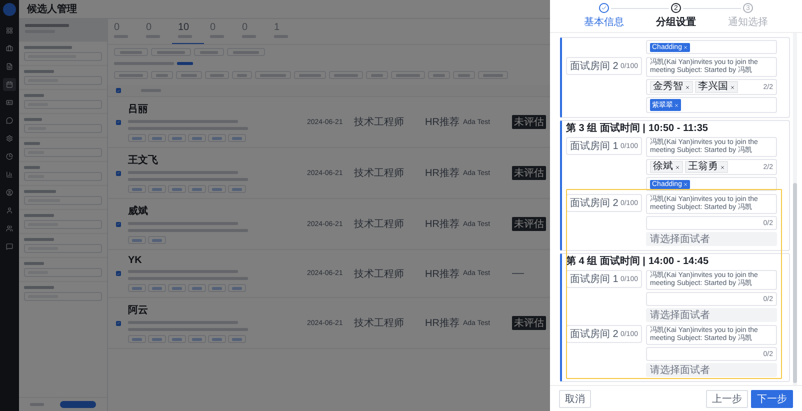  Describe the element at coordinates (772, 399) in the screenshot. I see `next-button: 下一步` at that location.